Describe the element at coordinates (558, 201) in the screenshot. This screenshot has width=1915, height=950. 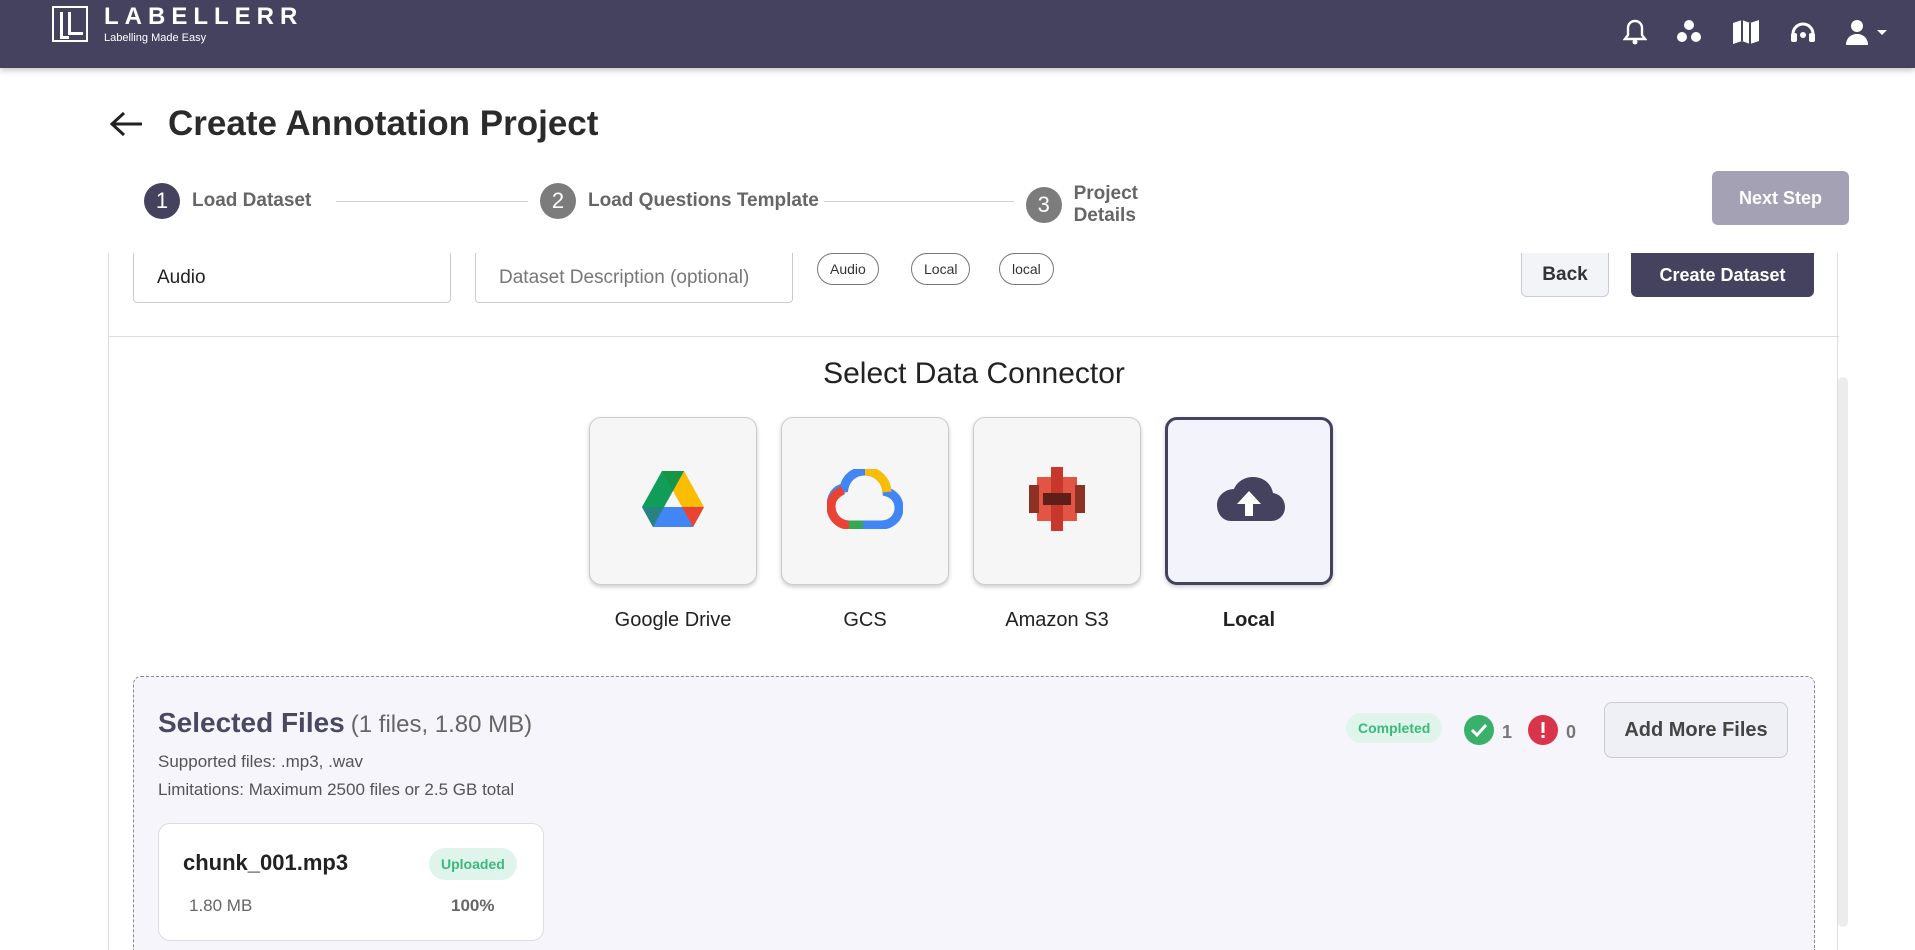
I see `step-number: 2` at that location.